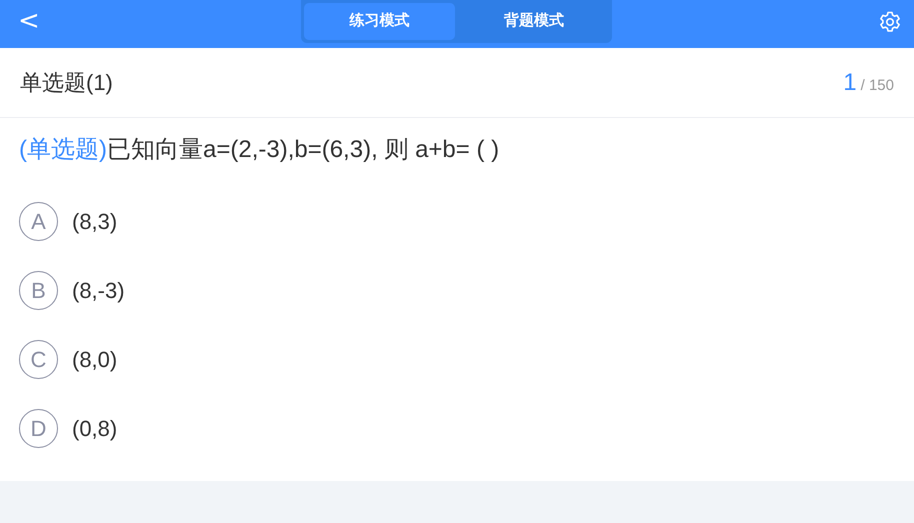  I want to click on current-number: 1, so click(850, 83).